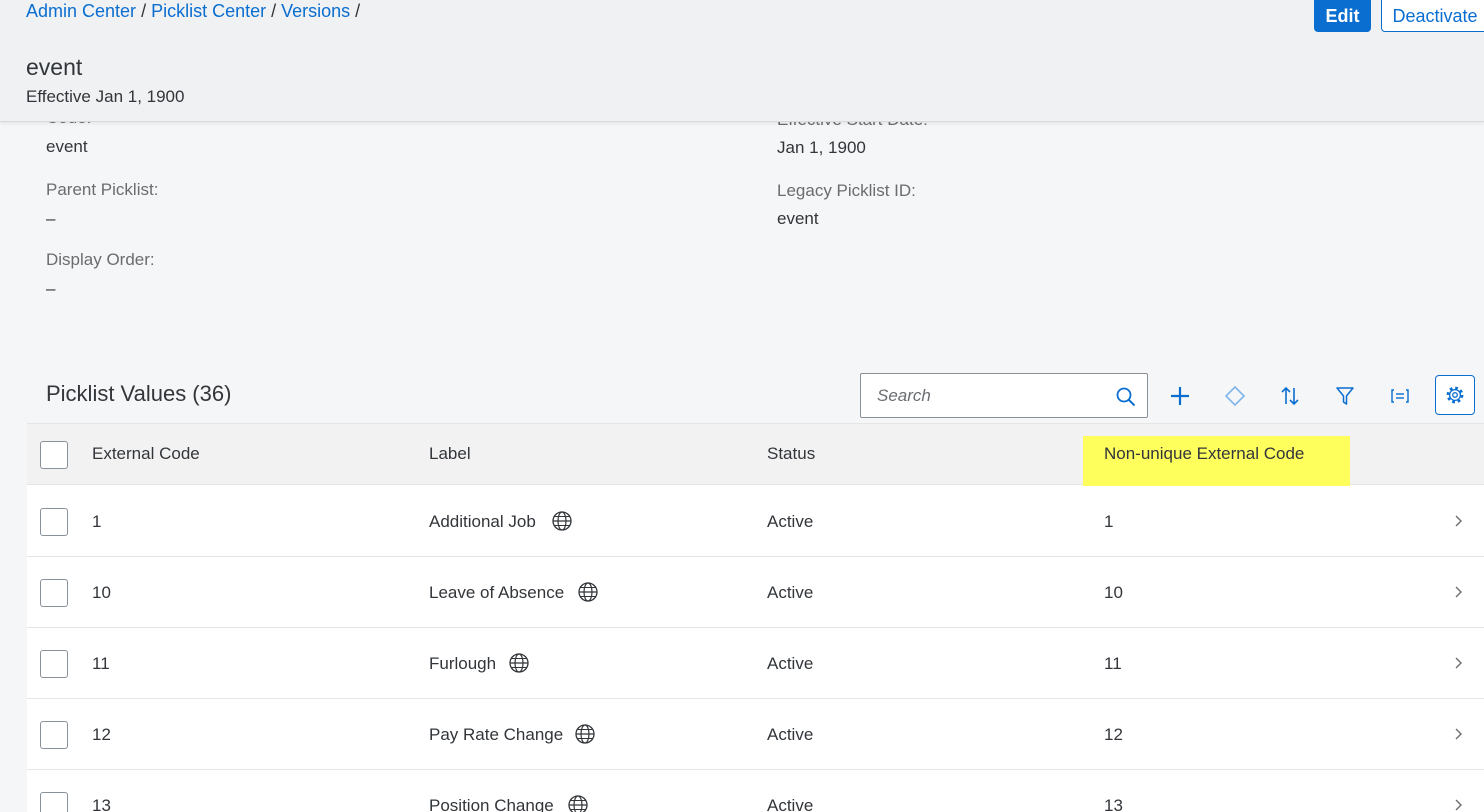 The image size is (1484, 812). What do you see at coordinates (101, 592) in the screenshot?
I see `cell-external-code: 10` at bounding box center [101, 592].